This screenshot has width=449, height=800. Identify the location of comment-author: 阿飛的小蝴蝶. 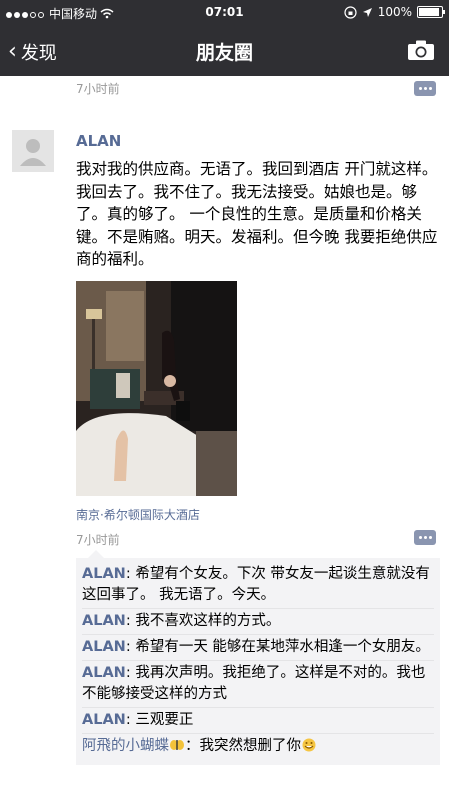
(125, 746).